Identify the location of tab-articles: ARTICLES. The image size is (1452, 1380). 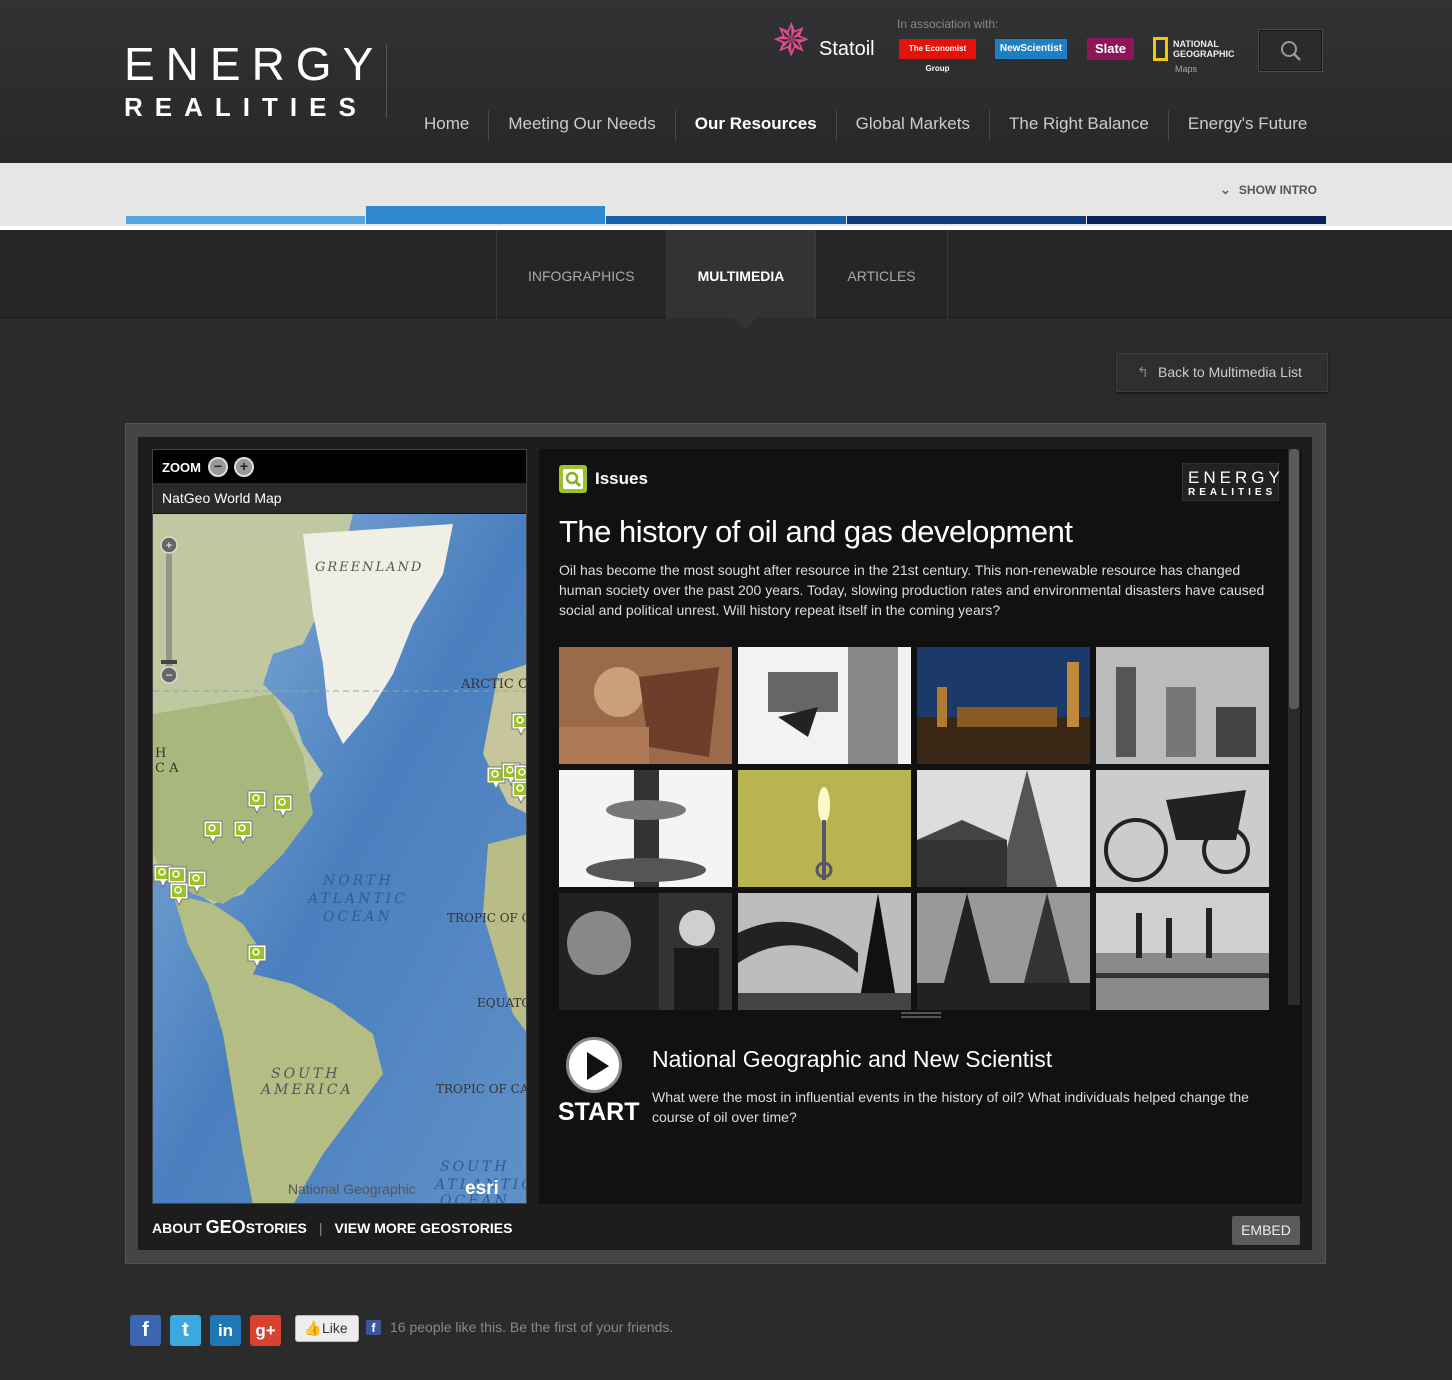
(882, 274).